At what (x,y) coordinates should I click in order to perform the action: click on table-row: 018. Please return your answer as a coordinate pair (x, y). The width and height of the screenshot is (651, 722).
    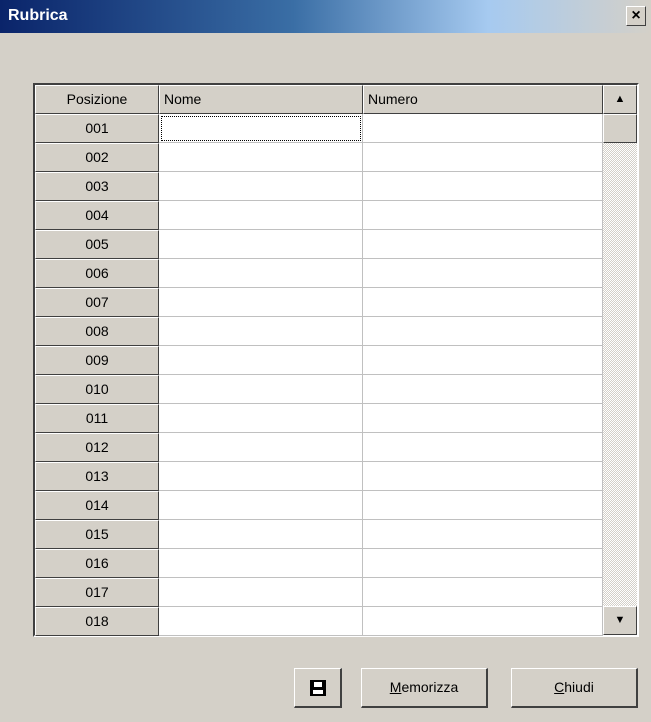
    Looking at the image, I should click on (319, 621).